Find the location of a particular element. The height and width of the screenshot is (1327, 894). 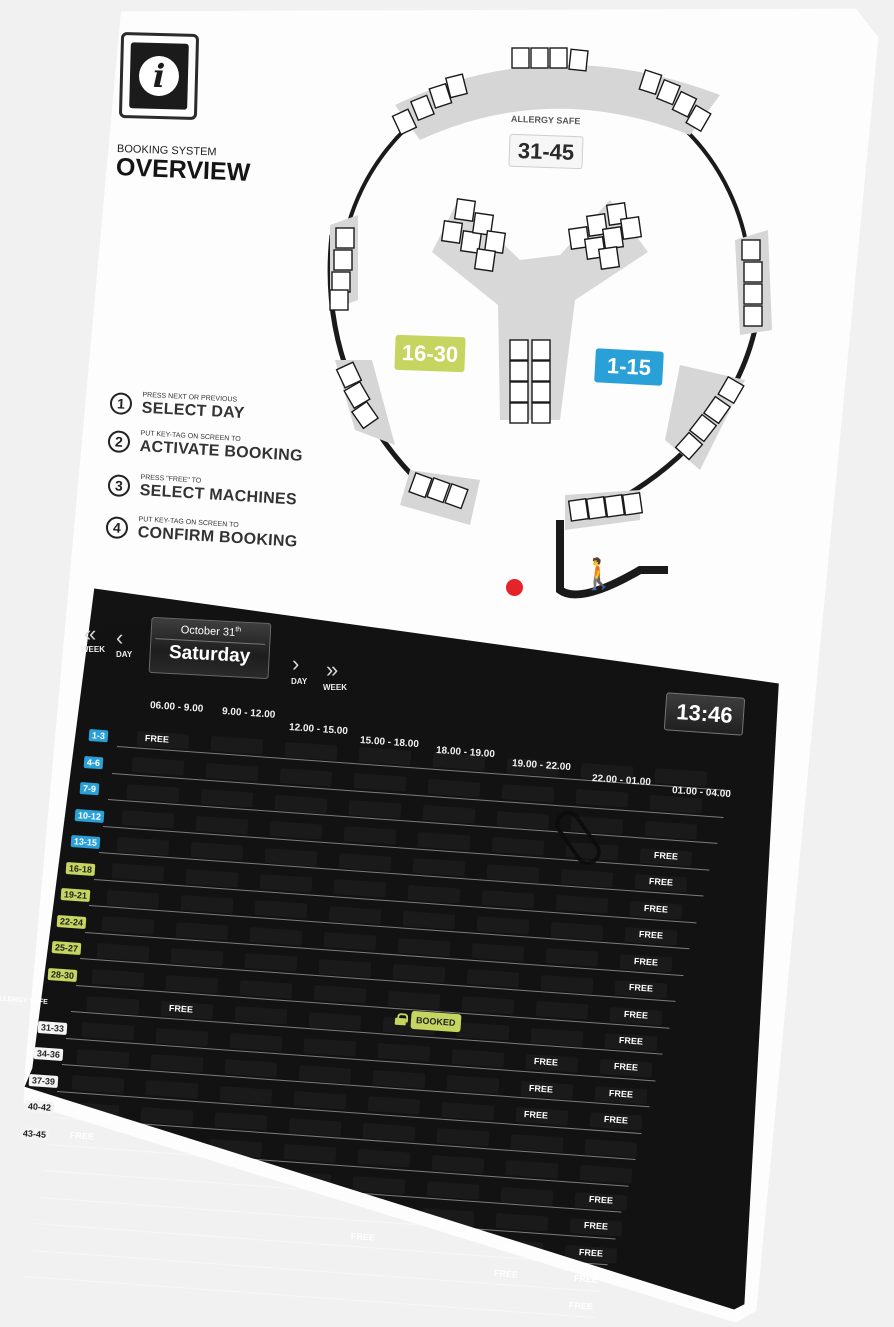

time-slot-header: 12.00 - 15.00 is located at coordinates (318, 730).